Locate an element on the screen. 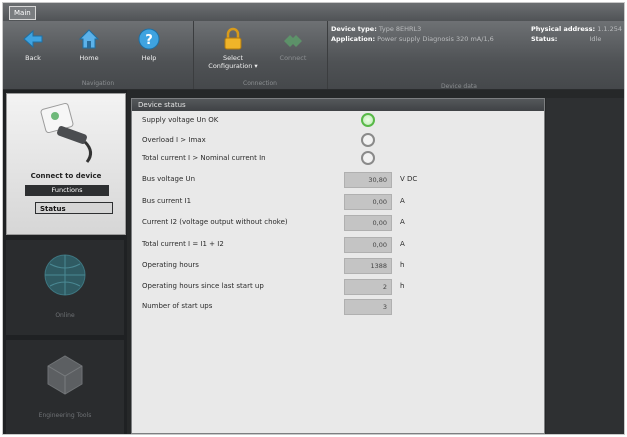  globe-icon is located at coordinates (65, 275).